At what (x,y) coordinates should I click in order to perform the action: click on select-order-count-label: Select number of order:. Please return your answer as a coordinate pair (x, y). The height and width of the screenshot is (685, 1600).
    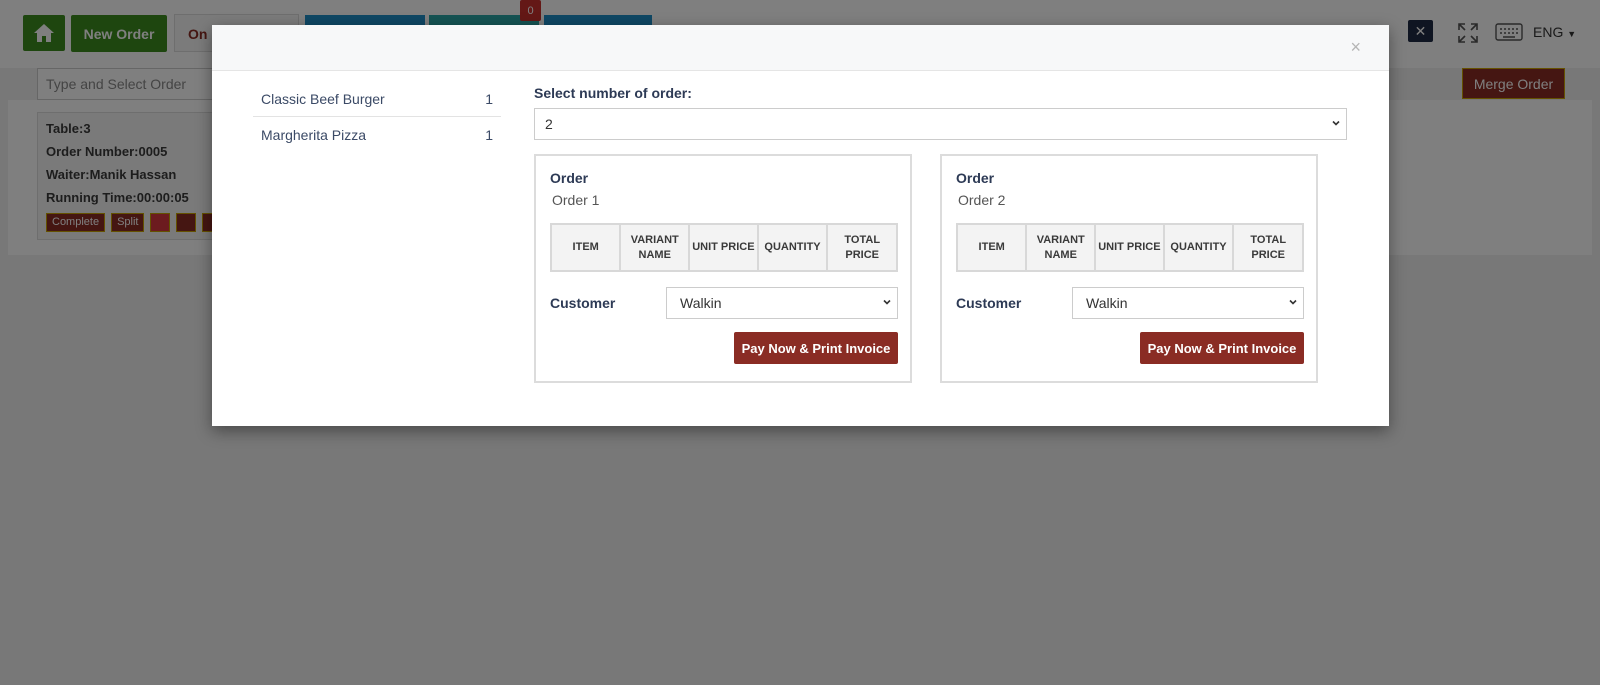
    Looking at the image, I should click on (613, 93).